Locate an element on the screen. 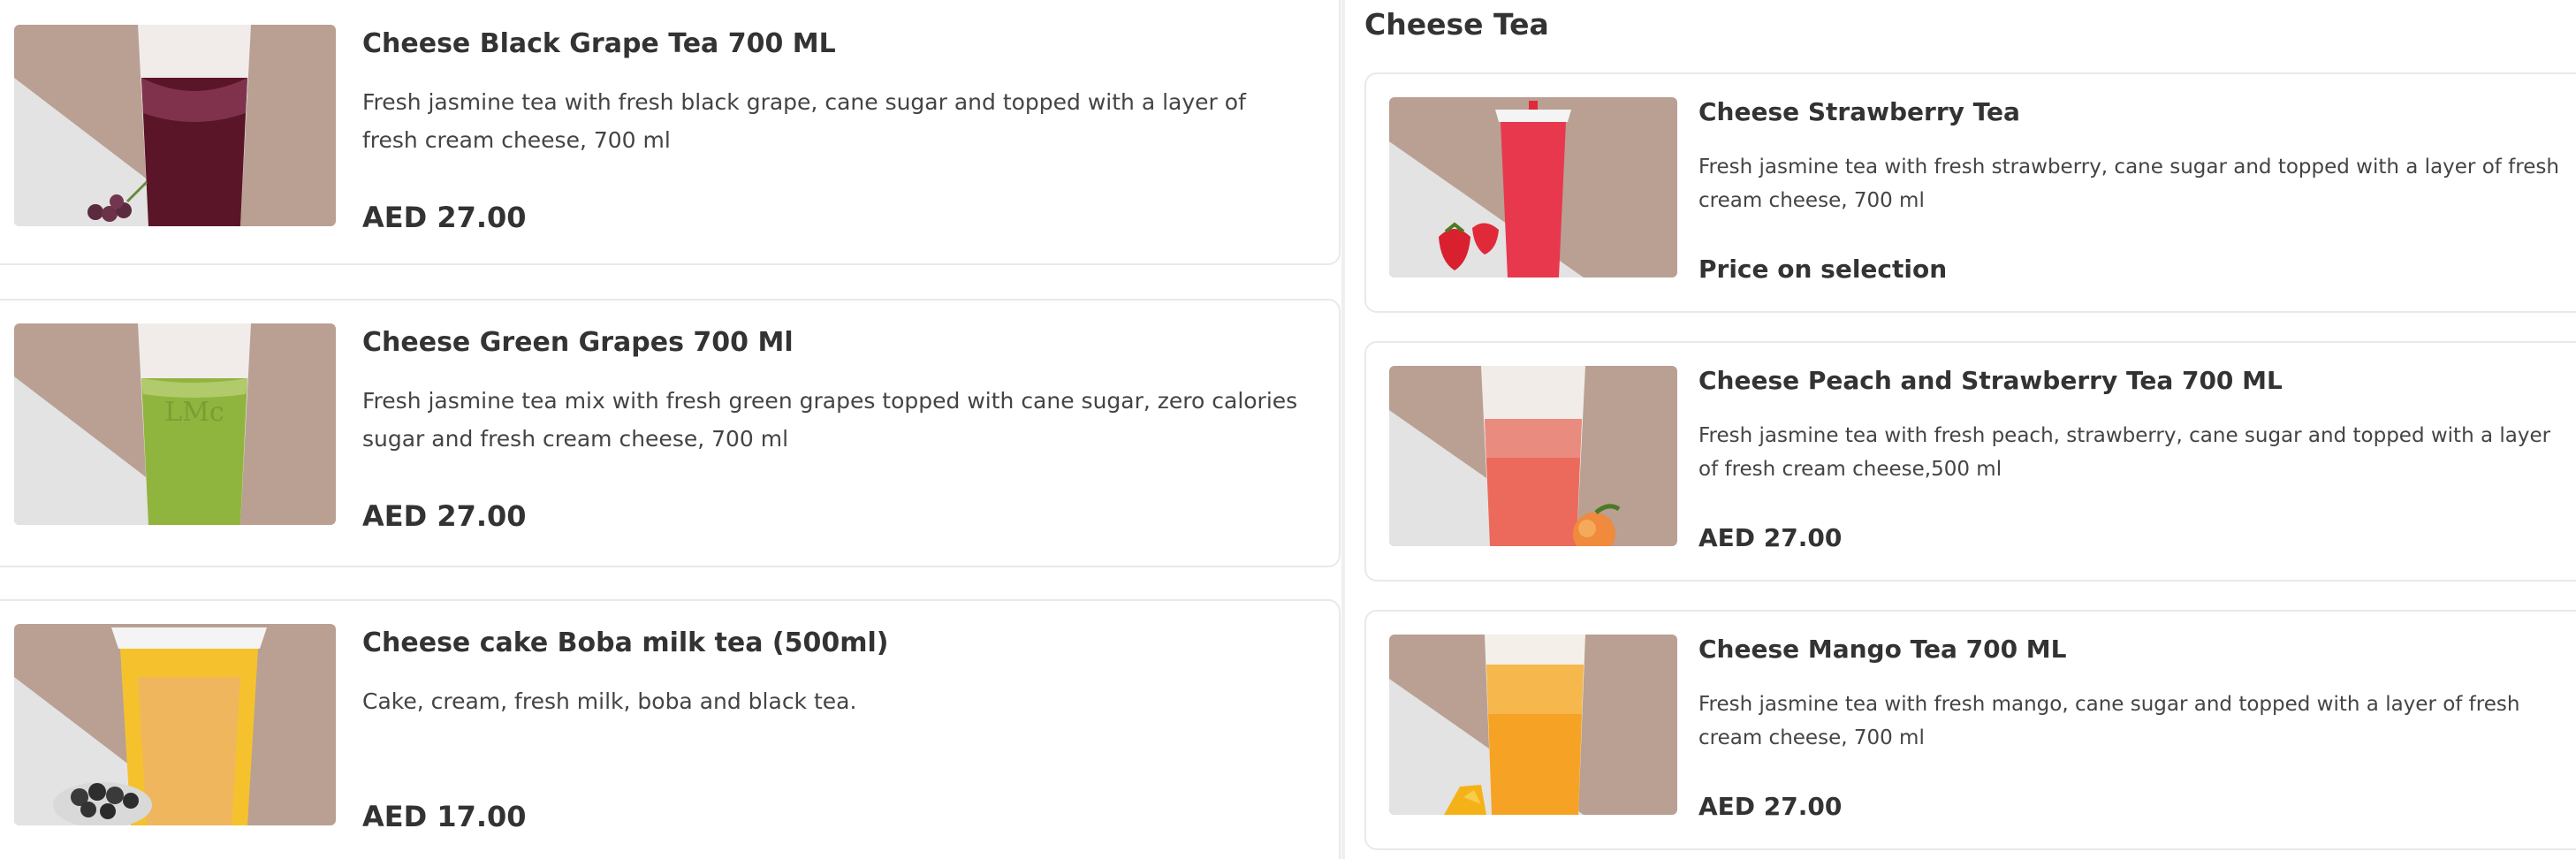 The image size is (2576, 859). product-image: LMc is located at coordinates (175, 424).